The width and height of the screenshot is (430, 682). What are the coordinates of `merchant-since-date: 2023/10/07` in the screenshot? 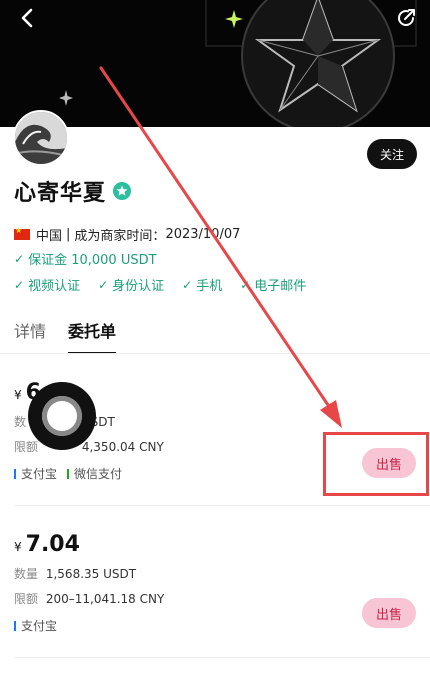 It's located at (203, 234).